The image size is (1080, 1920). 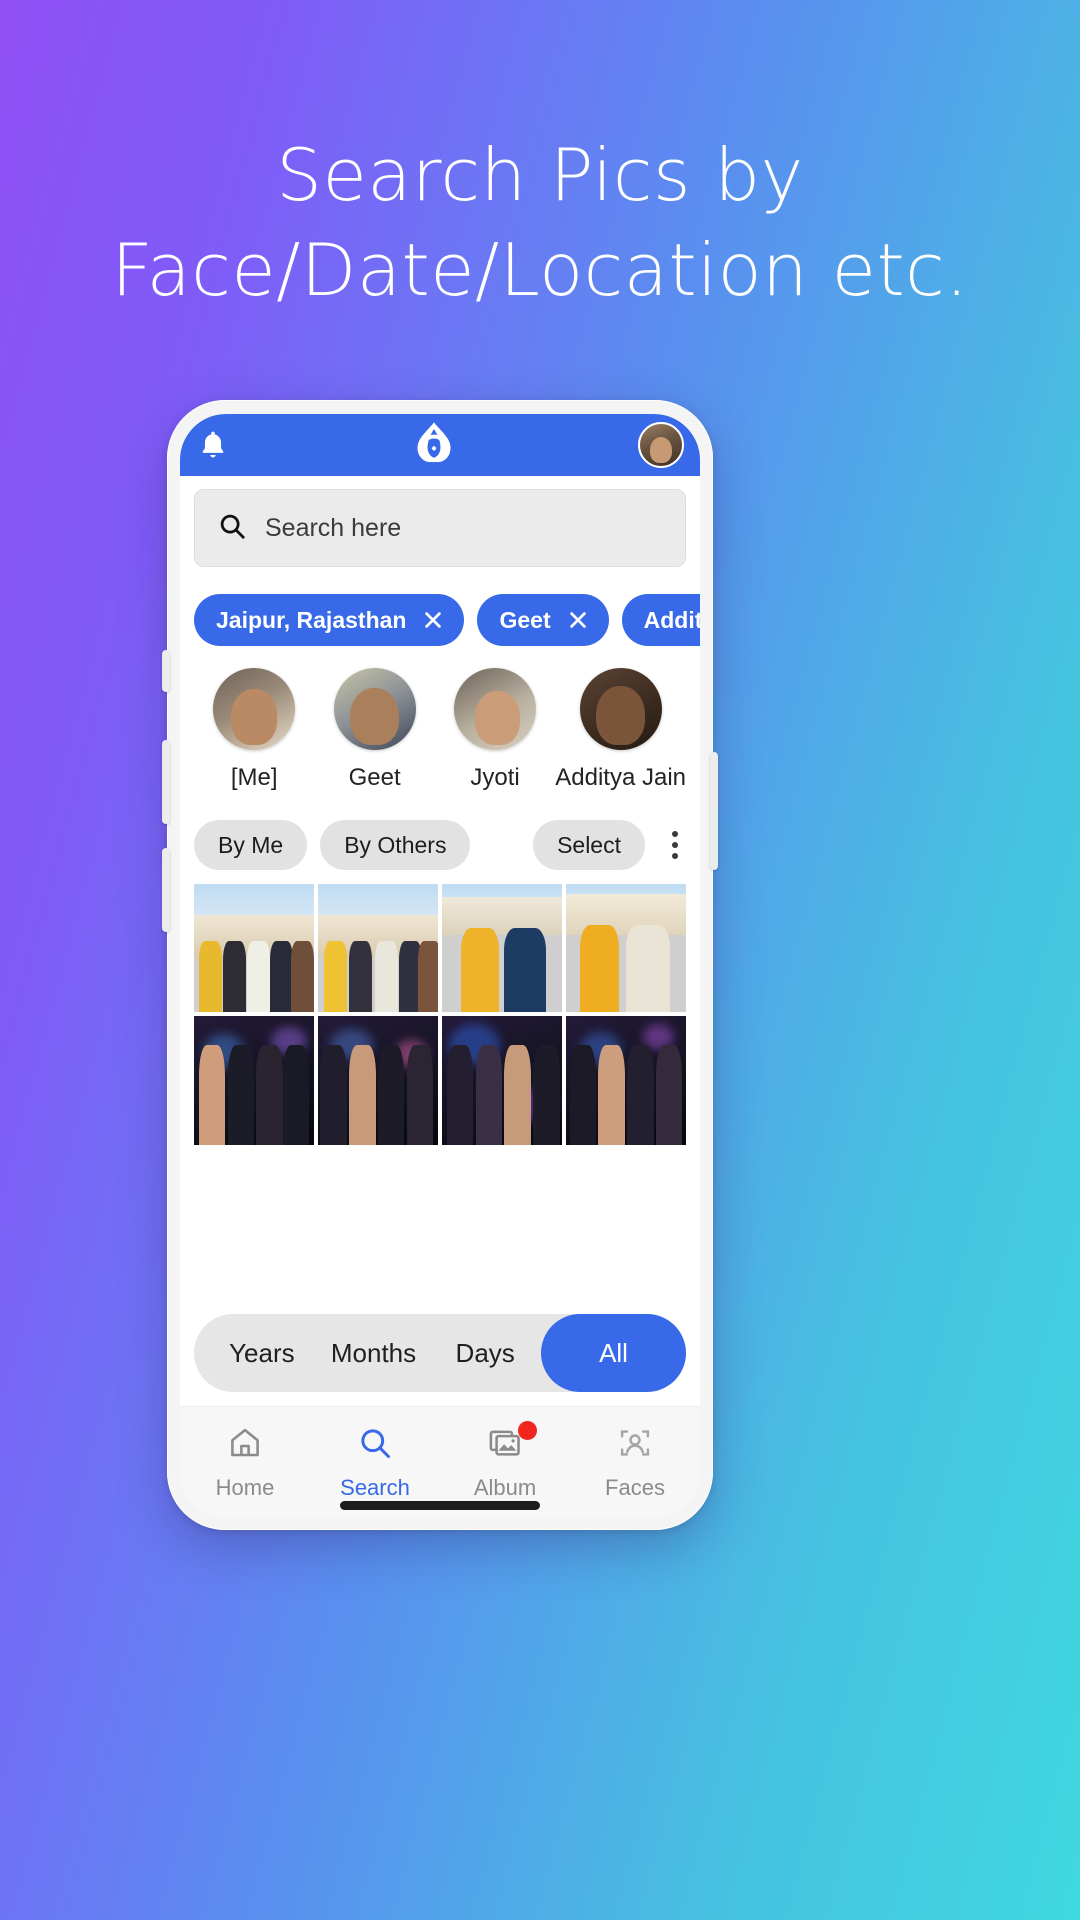 I want to click on nav-label: Search, so click(x=375, y=1487).